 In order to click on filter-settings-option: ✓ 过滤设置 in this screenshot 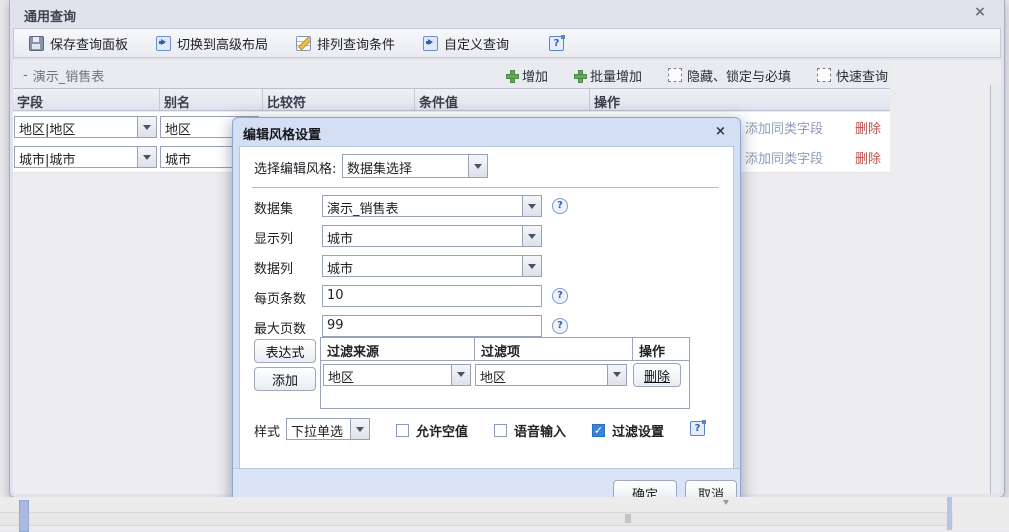, I will do `click(628, 430)`.